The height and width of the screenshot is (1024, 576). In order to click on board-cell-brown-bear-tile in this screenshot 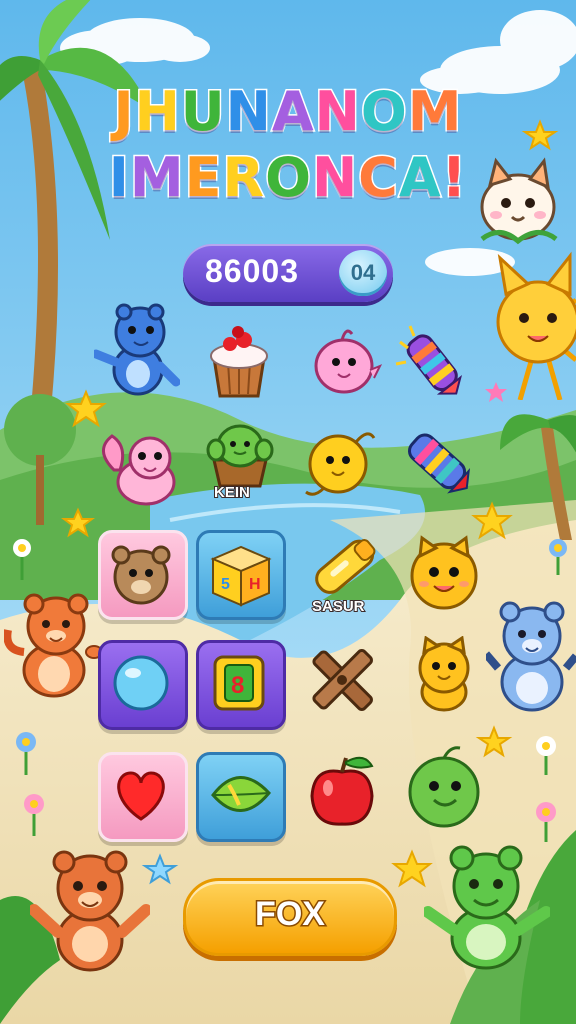, I will do `click(143, 575)`.